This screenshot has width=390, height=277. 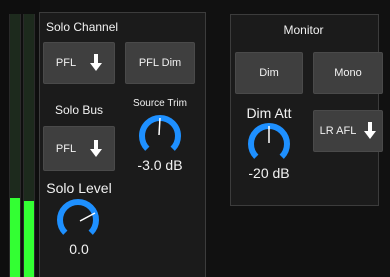 I want to click on dim-button: Dim, so click(x=269, y=73).